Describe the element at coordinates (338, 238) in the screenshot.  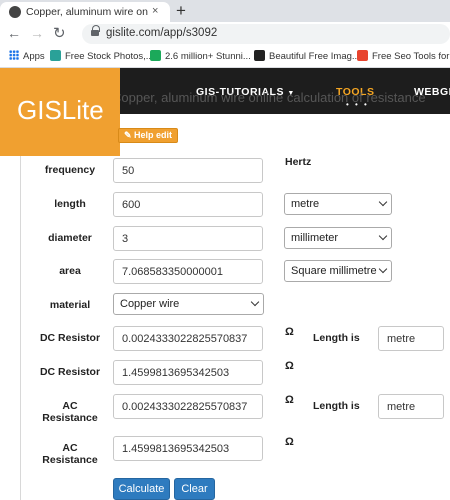
I see `diameter-unit-select: millimeter` at that location.